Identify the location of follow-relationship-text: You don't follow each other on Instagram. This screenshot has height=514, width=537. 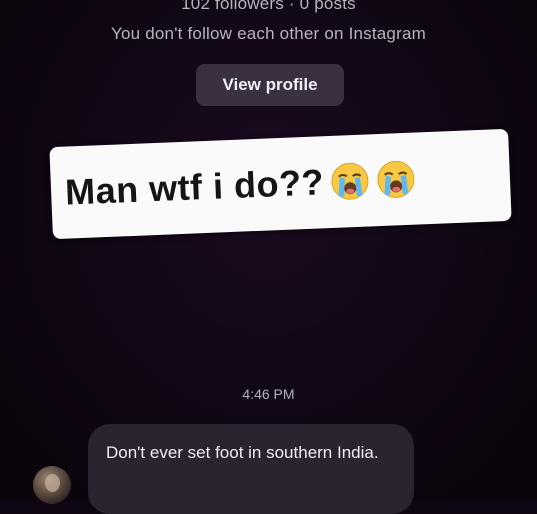
(268, 33).